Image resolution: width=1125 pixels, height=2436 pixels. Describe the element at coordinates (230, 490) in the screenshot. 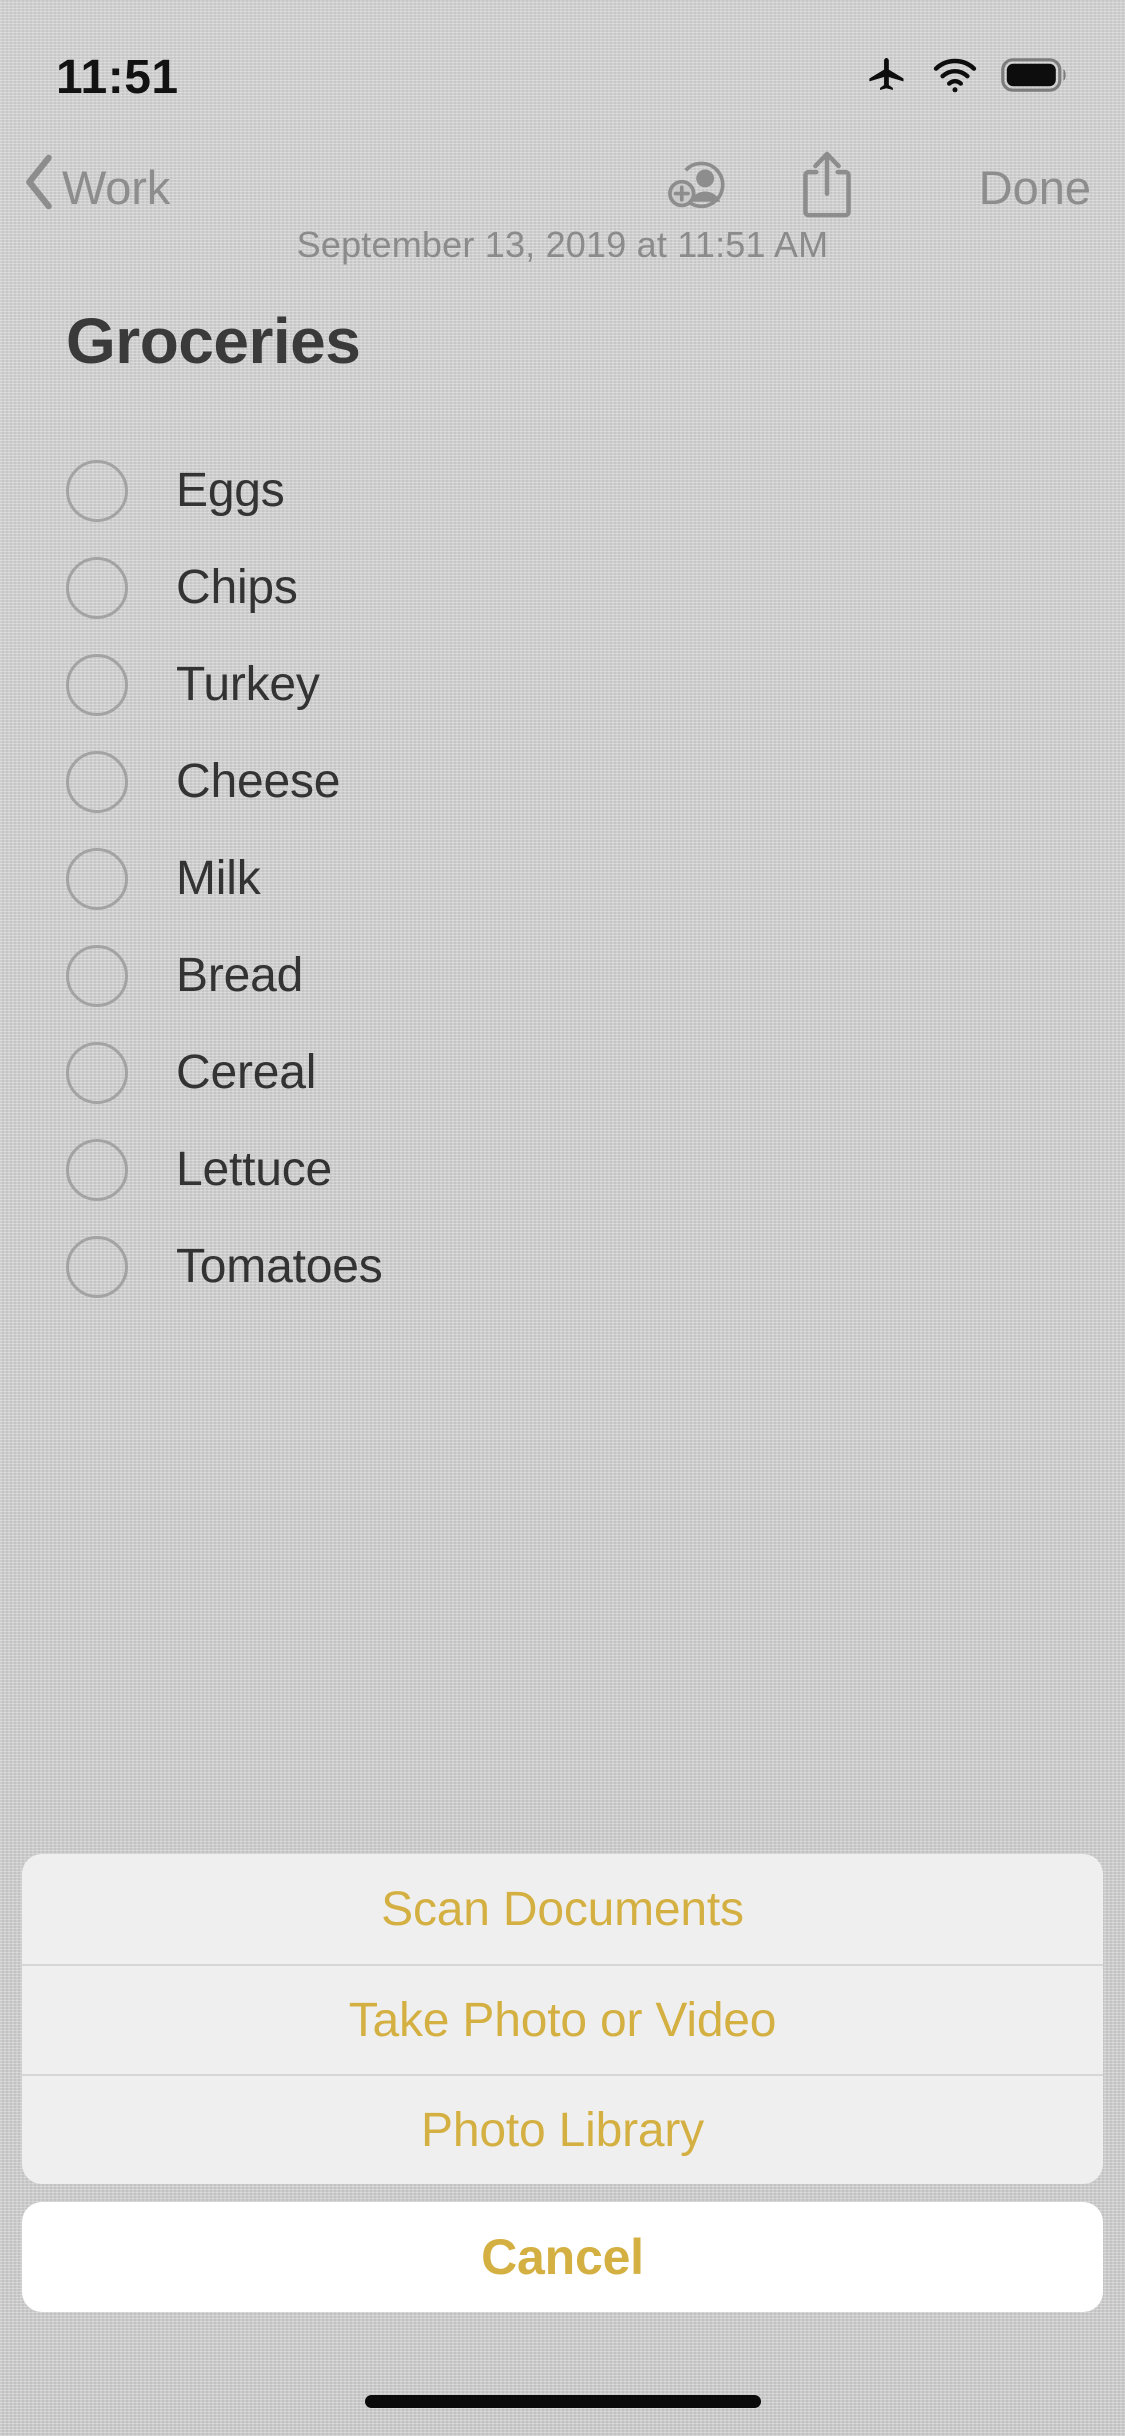

I see `checklist-item-label: Eggs` at that location.